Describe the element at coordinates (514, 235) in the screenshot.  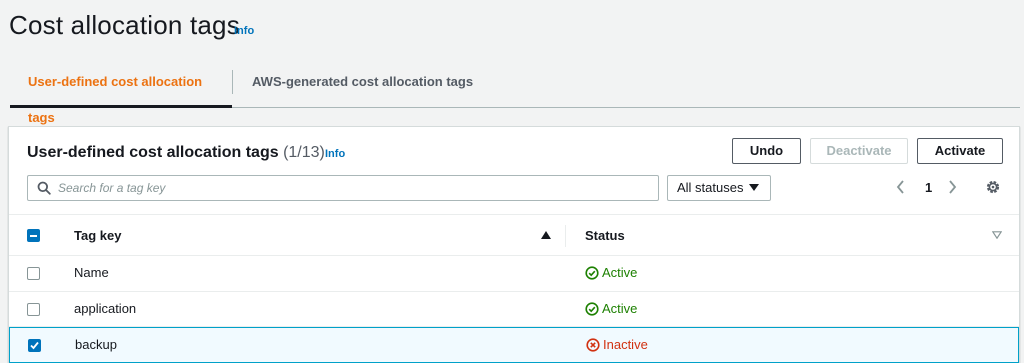
I see `table-header: Tag key Status` at that location.